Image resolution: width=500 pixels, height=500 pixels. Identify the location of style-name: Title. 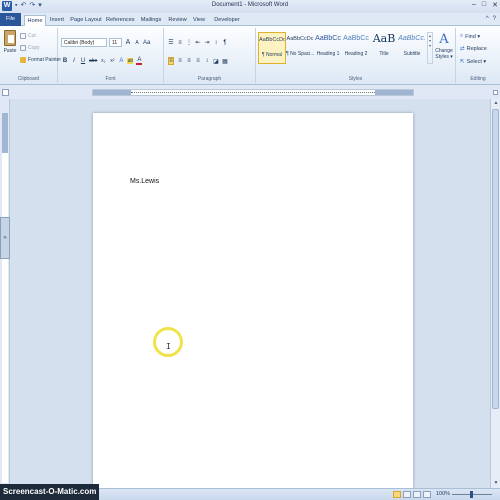
(384, 54).